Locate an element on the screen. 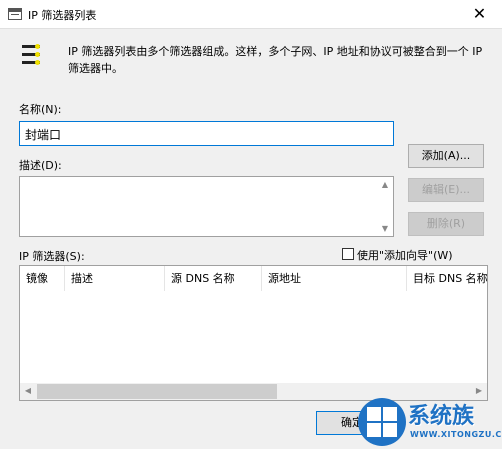 This screenshot has height=449, width=502. column-header-source-dns: 源 DNS 名称 is located at coordinates (213, 278).